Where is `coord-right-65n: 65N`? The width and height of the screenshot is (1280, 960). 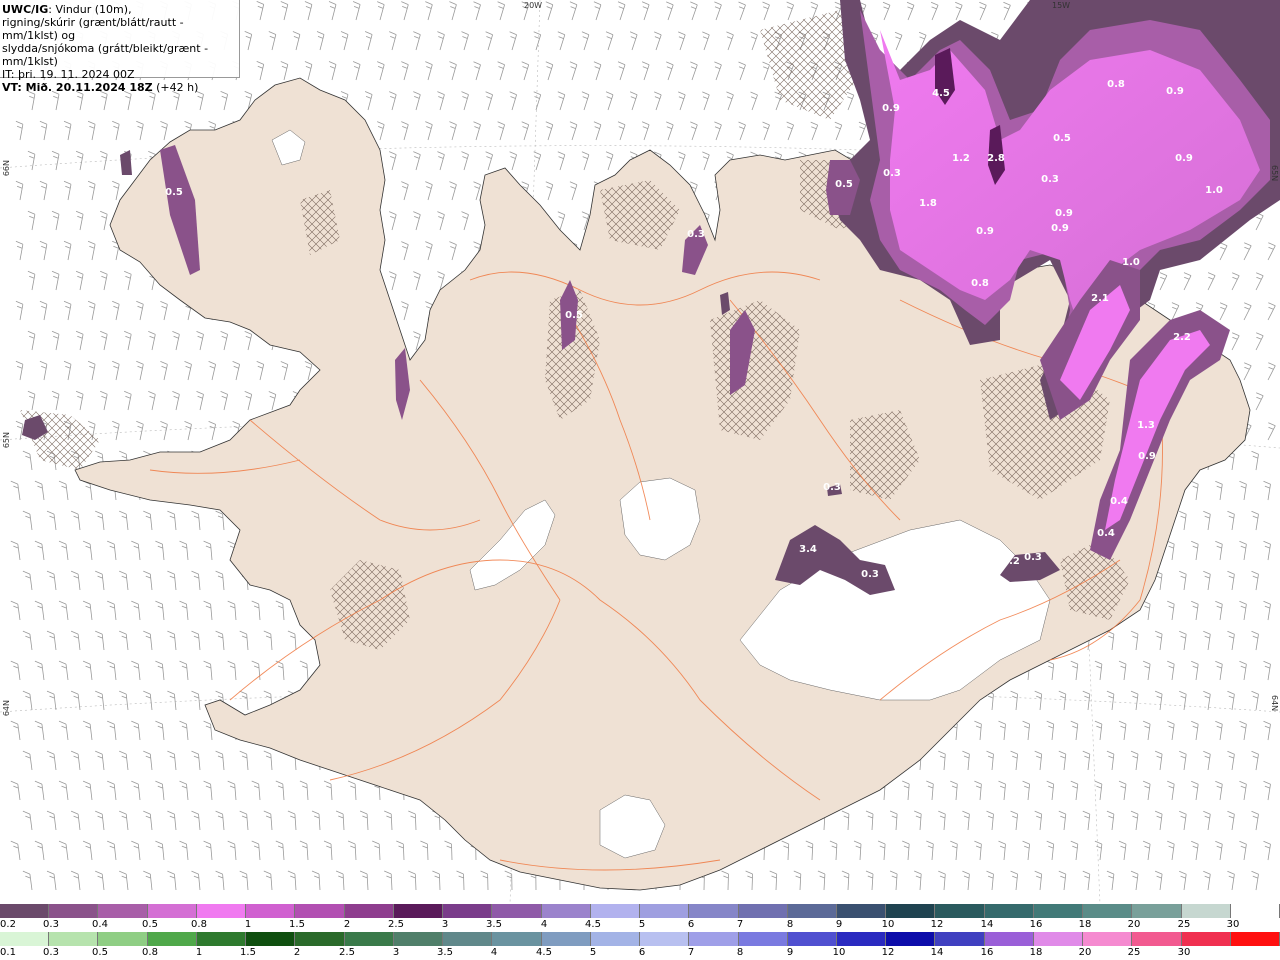 coord-right-65n: 65N is located at coordinates (1274, 173).